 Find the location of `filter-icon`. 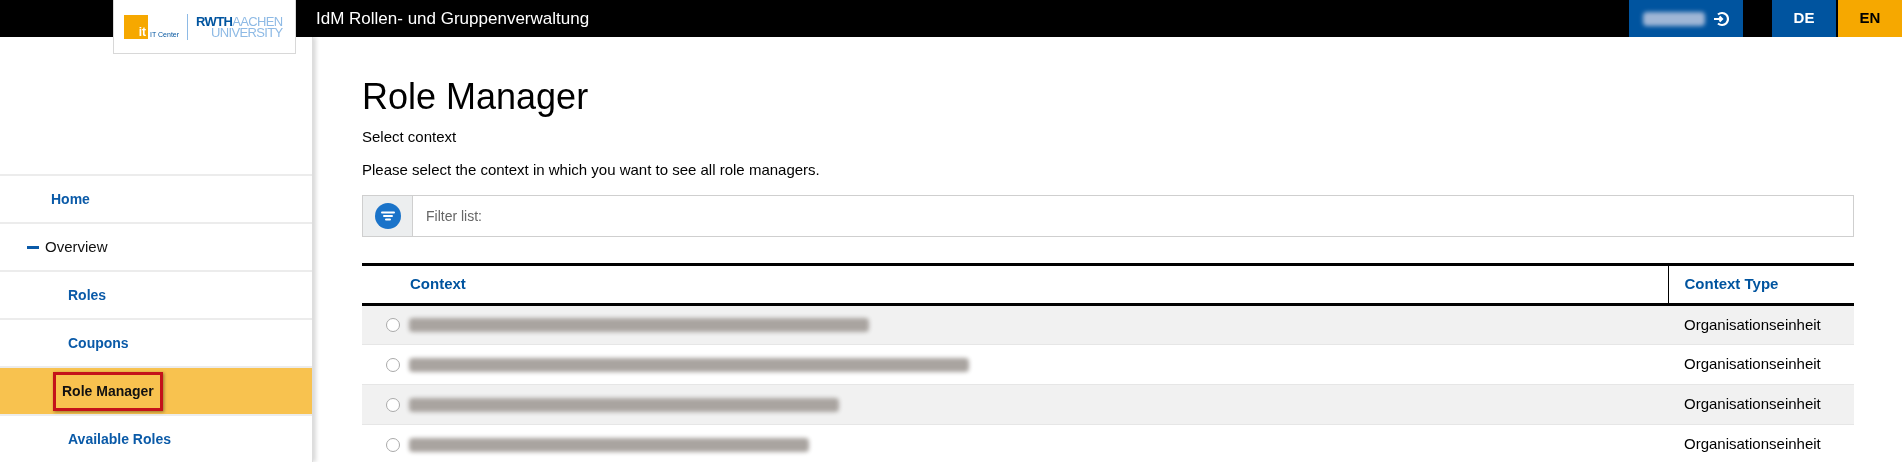

filter-icon is located at coordinates (387, 216).